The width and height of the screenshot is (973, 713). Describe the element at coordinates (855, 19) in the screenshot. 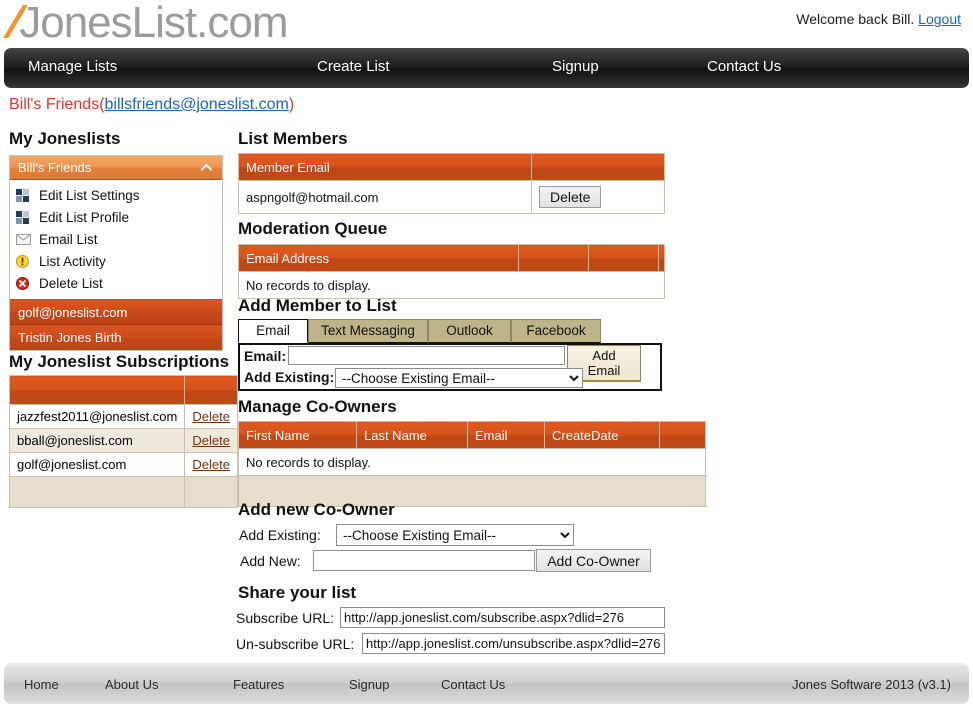

I see `welcome-text: Welcome back Bill.` at that location.